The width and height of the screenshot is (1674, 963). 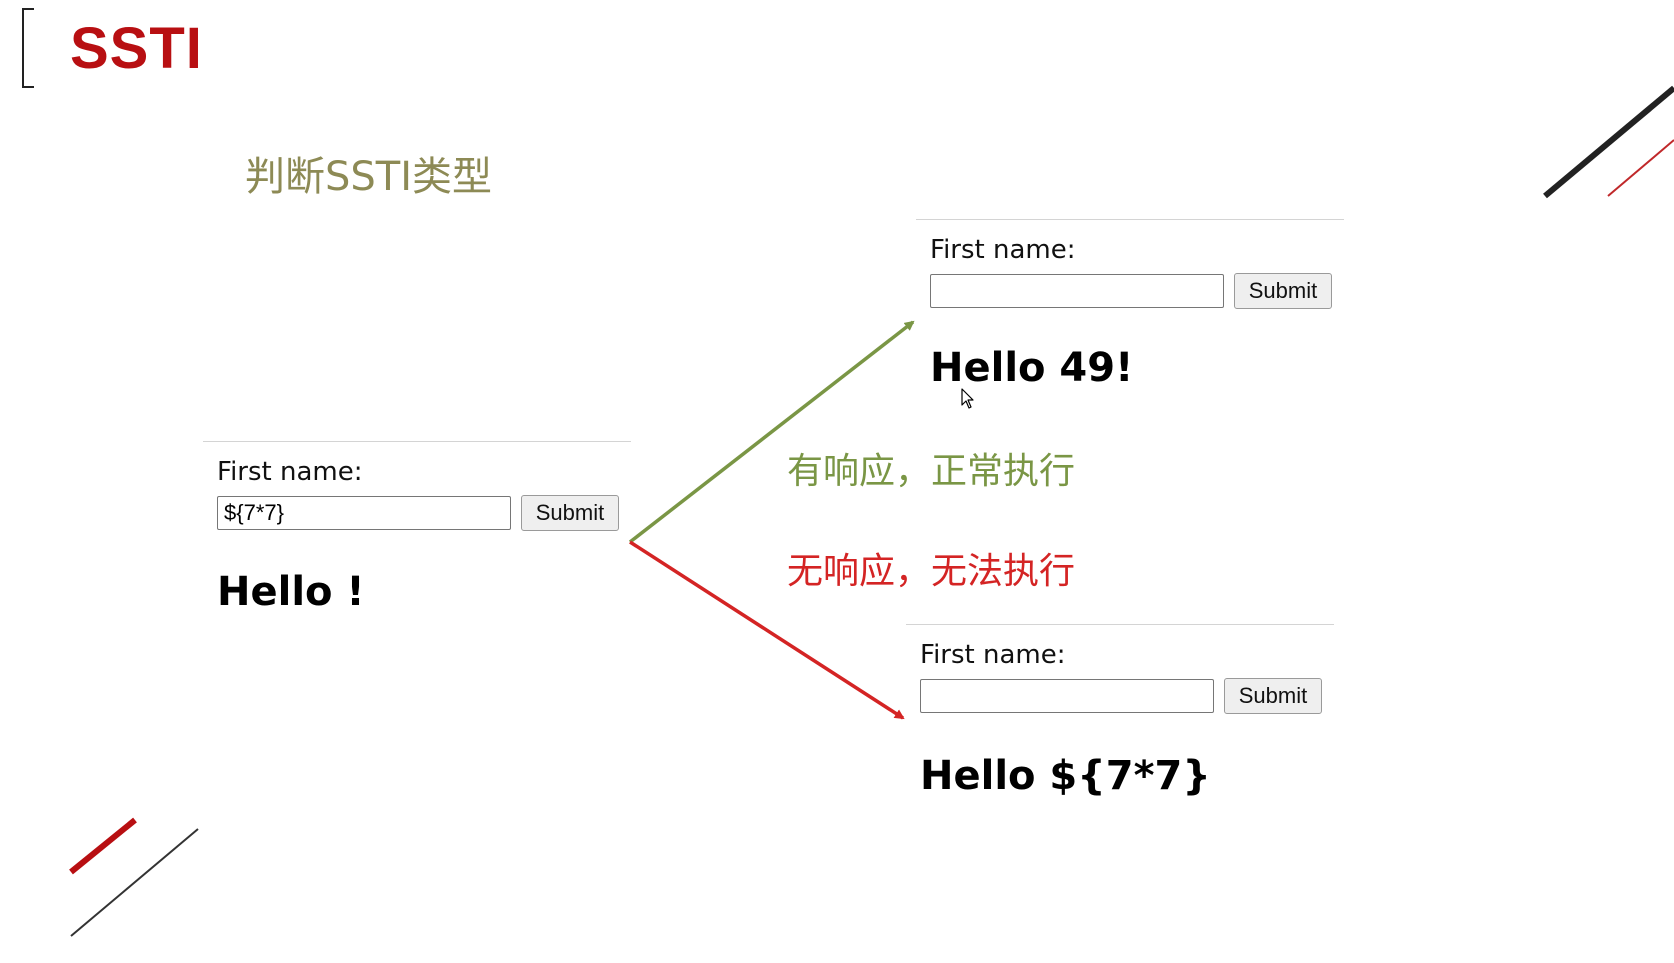 I want to click on fail-form-panel: First name: Submit Hello ${7*7}, so click(x=1120, y=719).